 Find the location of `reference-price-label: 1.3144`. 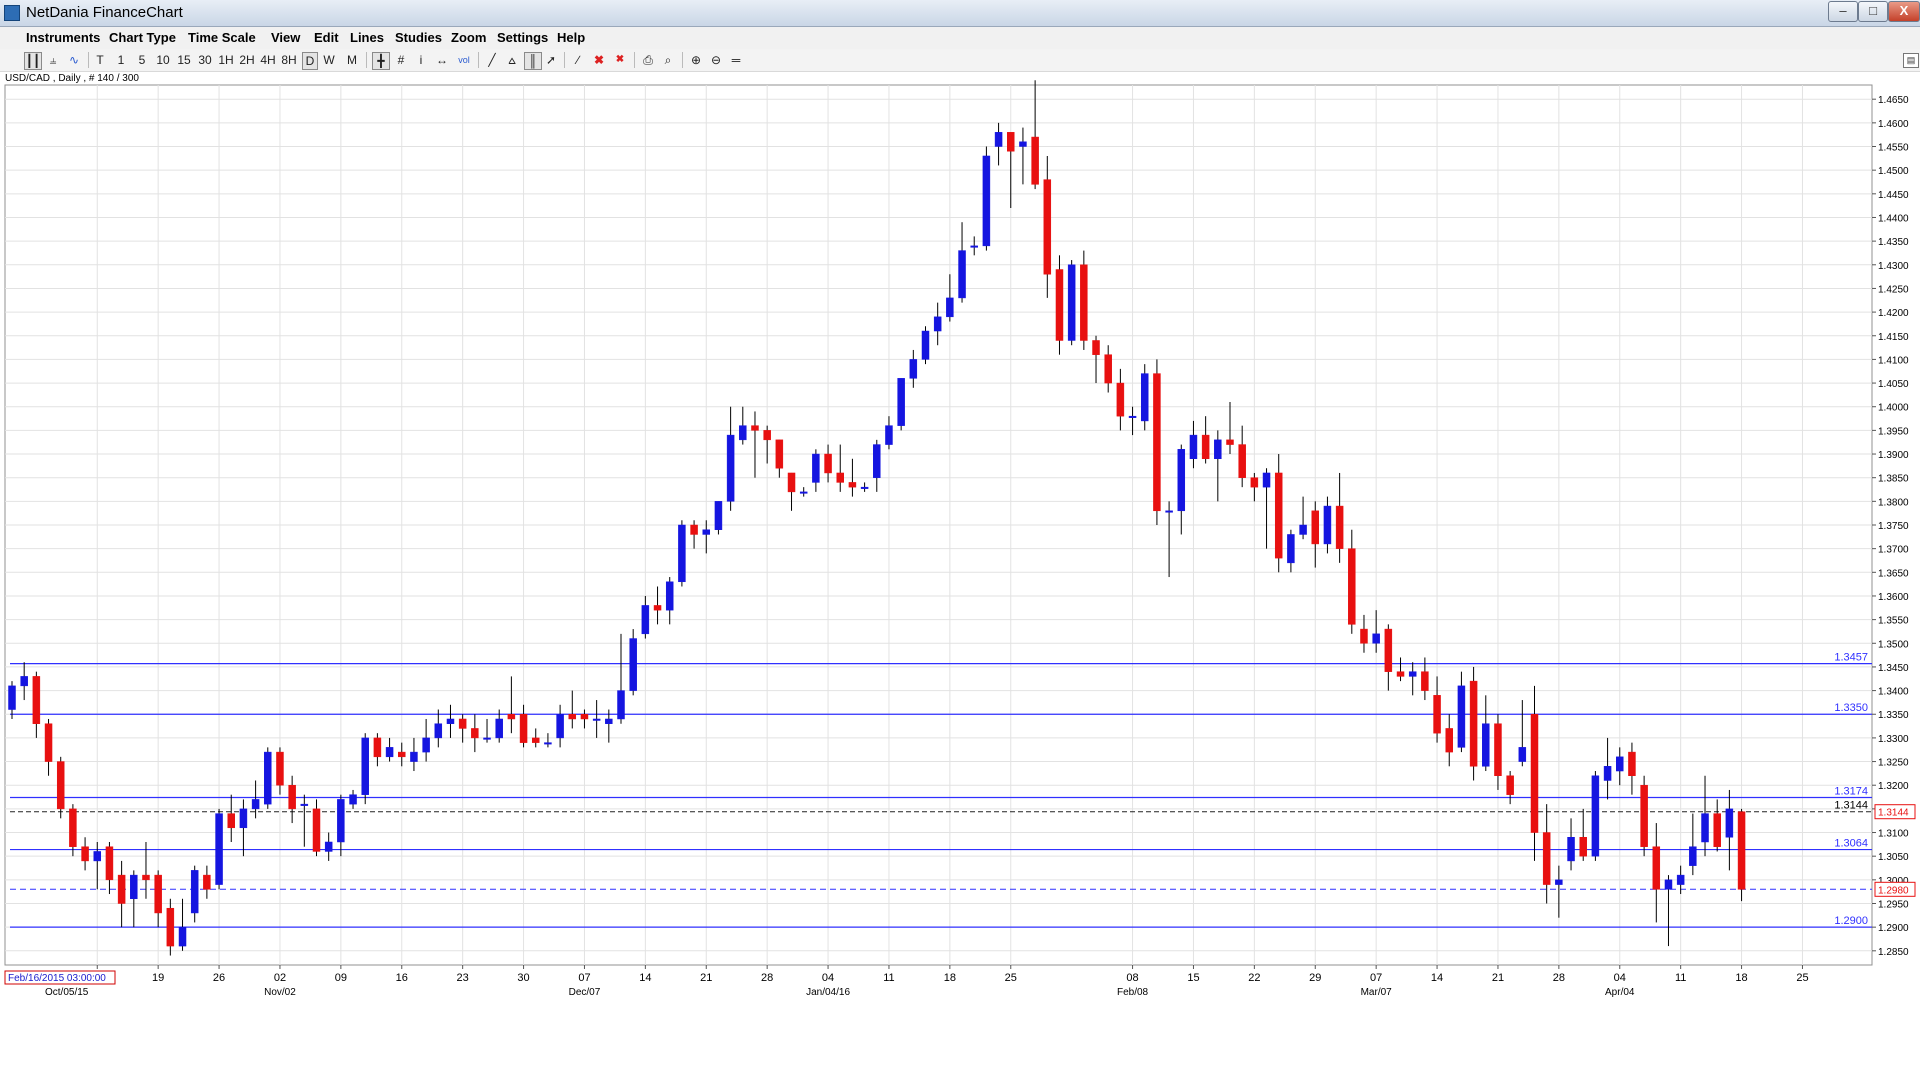

reference-price-label: 1.3144 is located at coordinates (1851, 806).